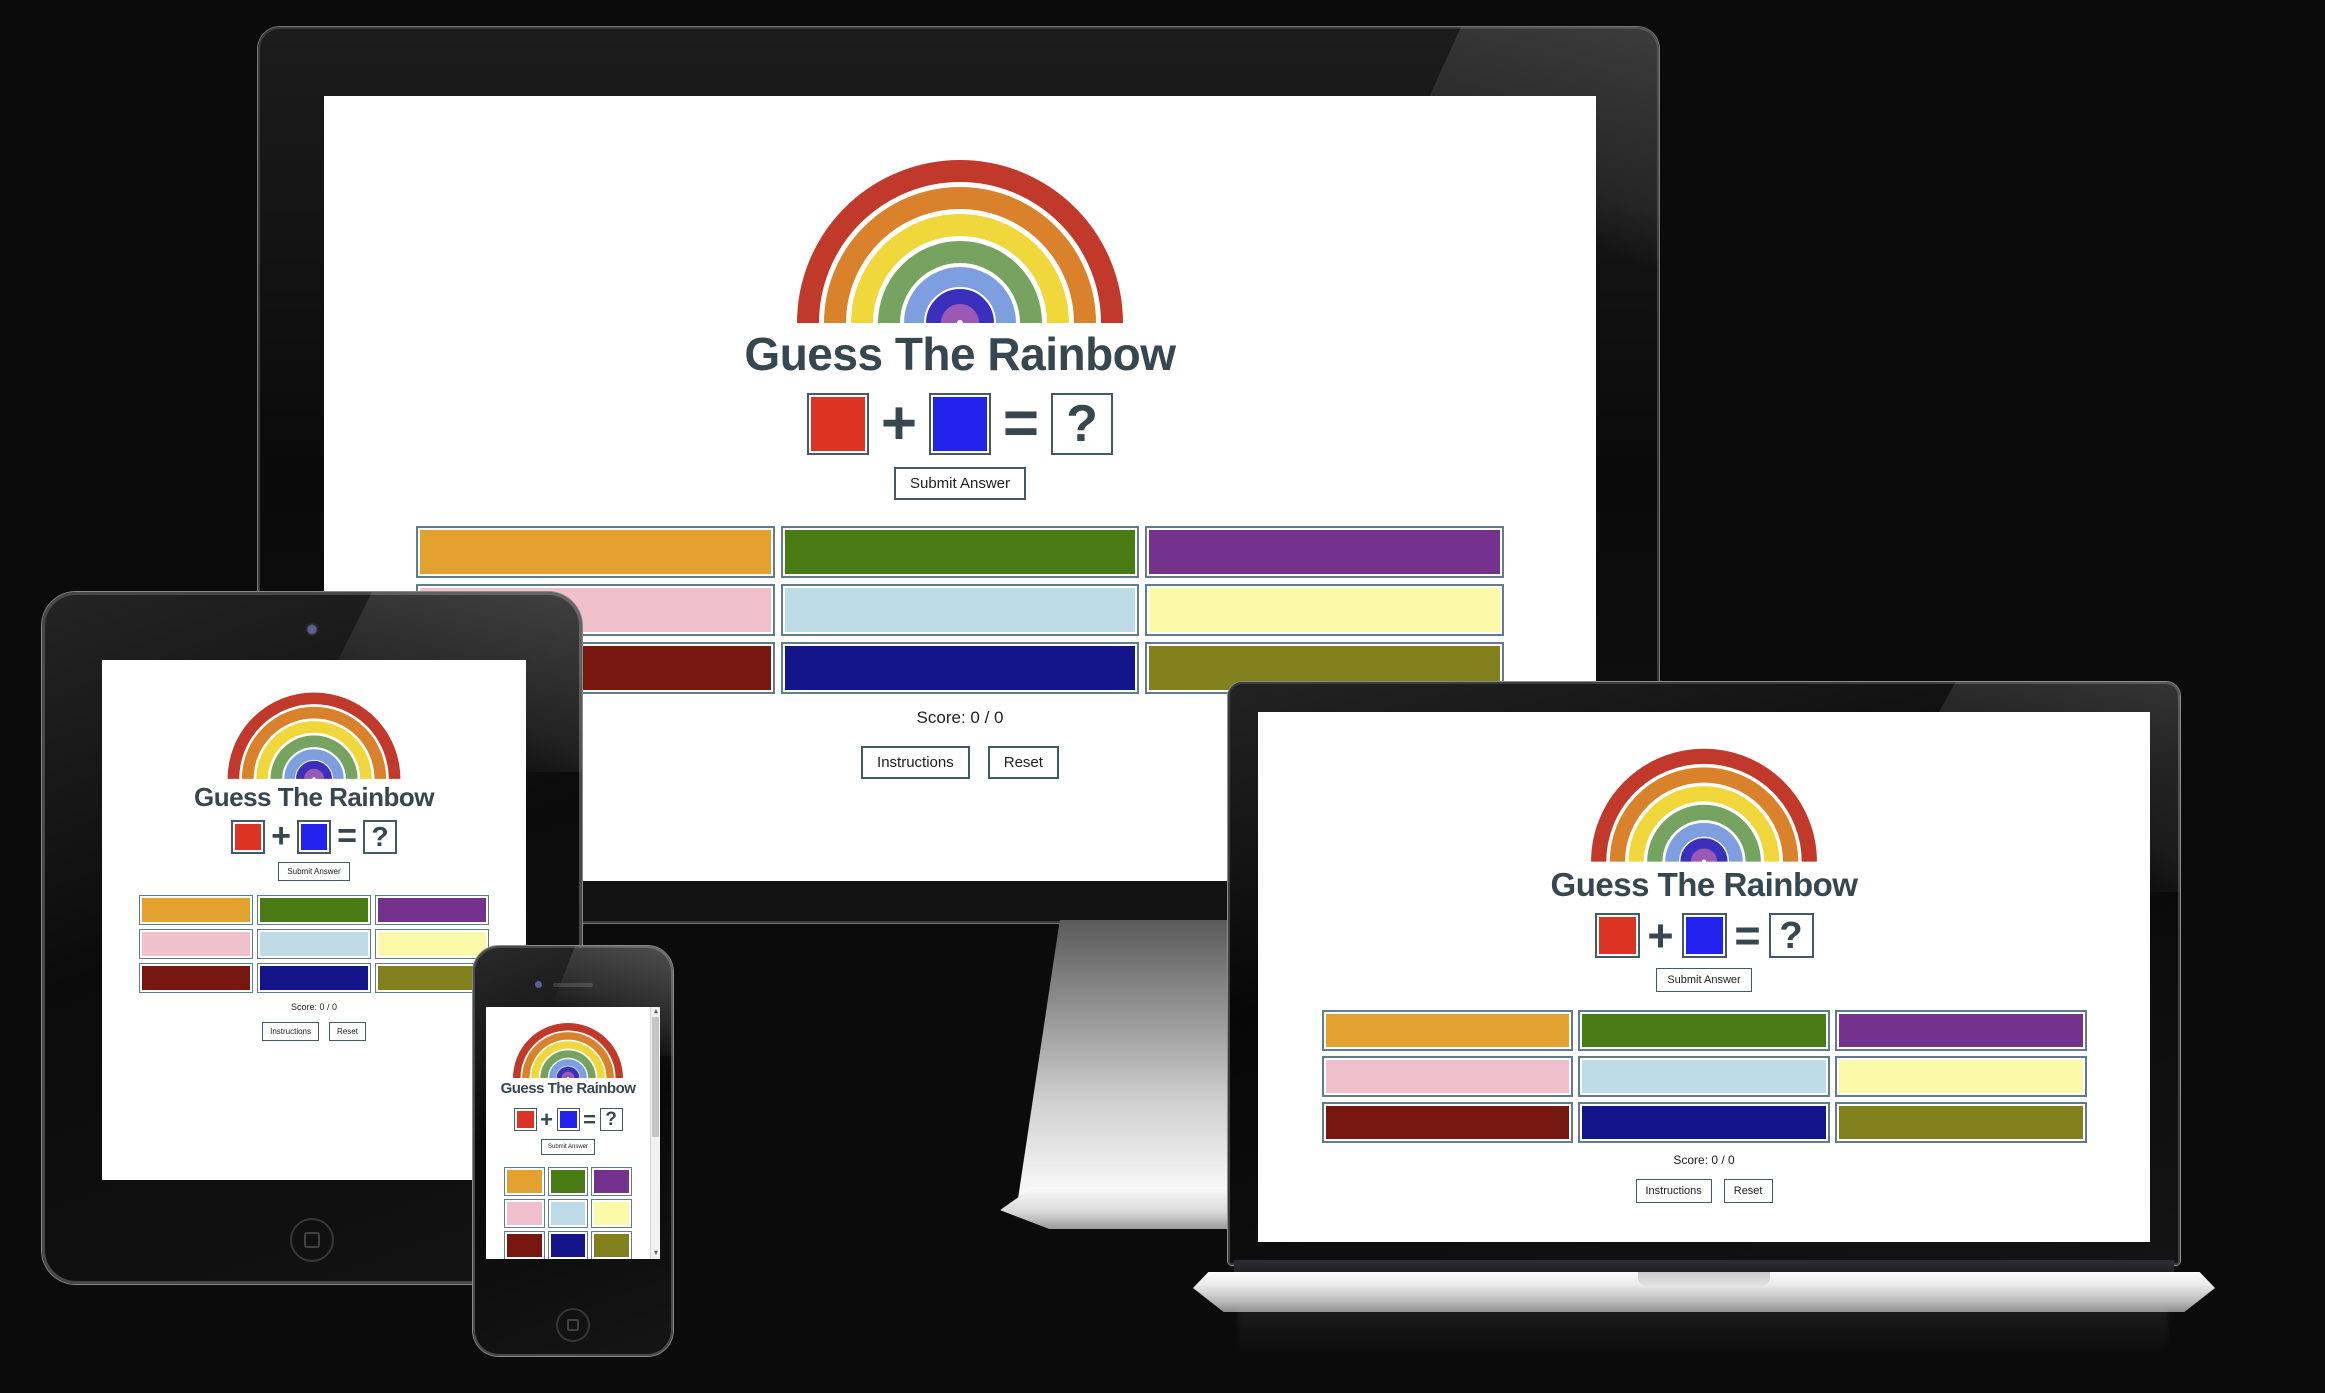 The width and height of the screenshot is (2325, 1393). Describe the element at coordinates (655, 1012) in the screenshot. I see `scroll-up-arrow-icon: ▲` at that location.